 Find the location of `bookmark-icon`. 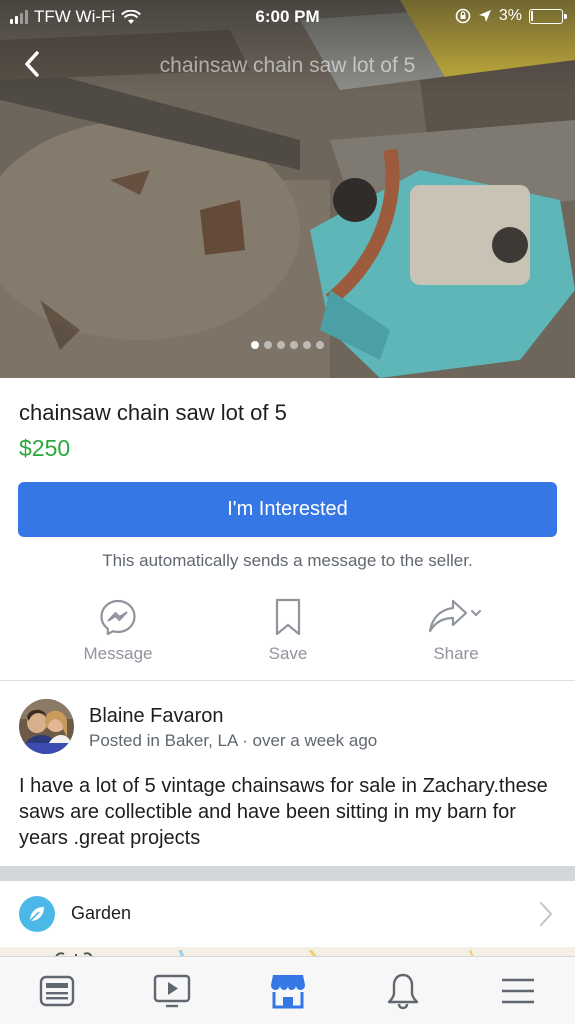

bookmark-icon is located at coordinates (288, 617).